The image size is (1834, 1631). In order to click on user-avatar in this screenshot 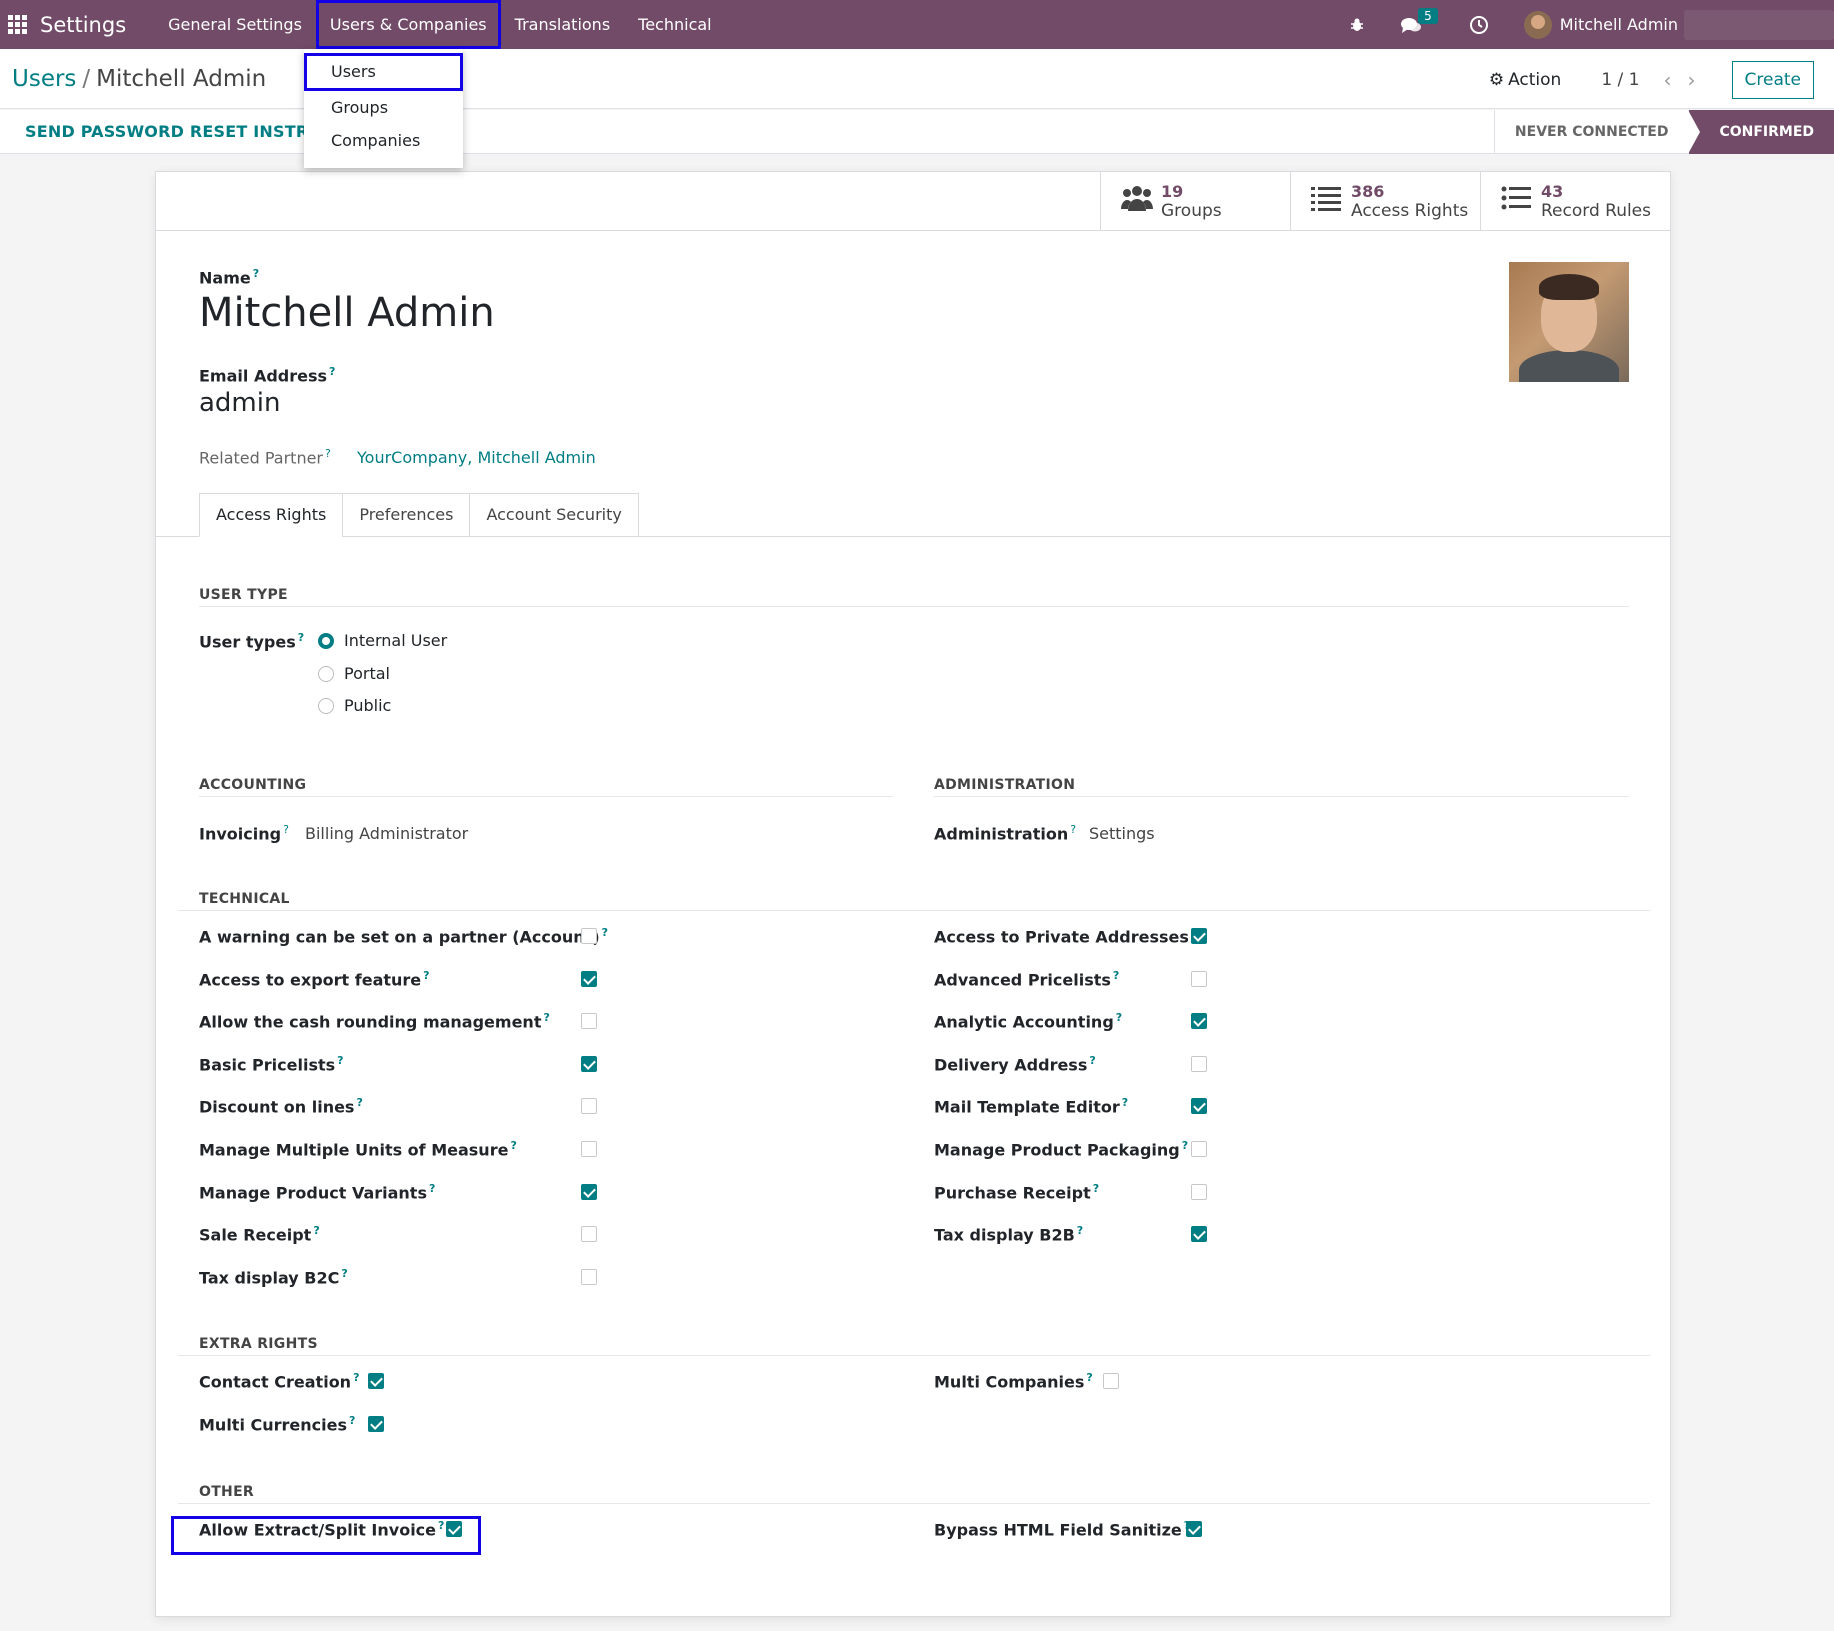, I will do `click(1537, 24)`.